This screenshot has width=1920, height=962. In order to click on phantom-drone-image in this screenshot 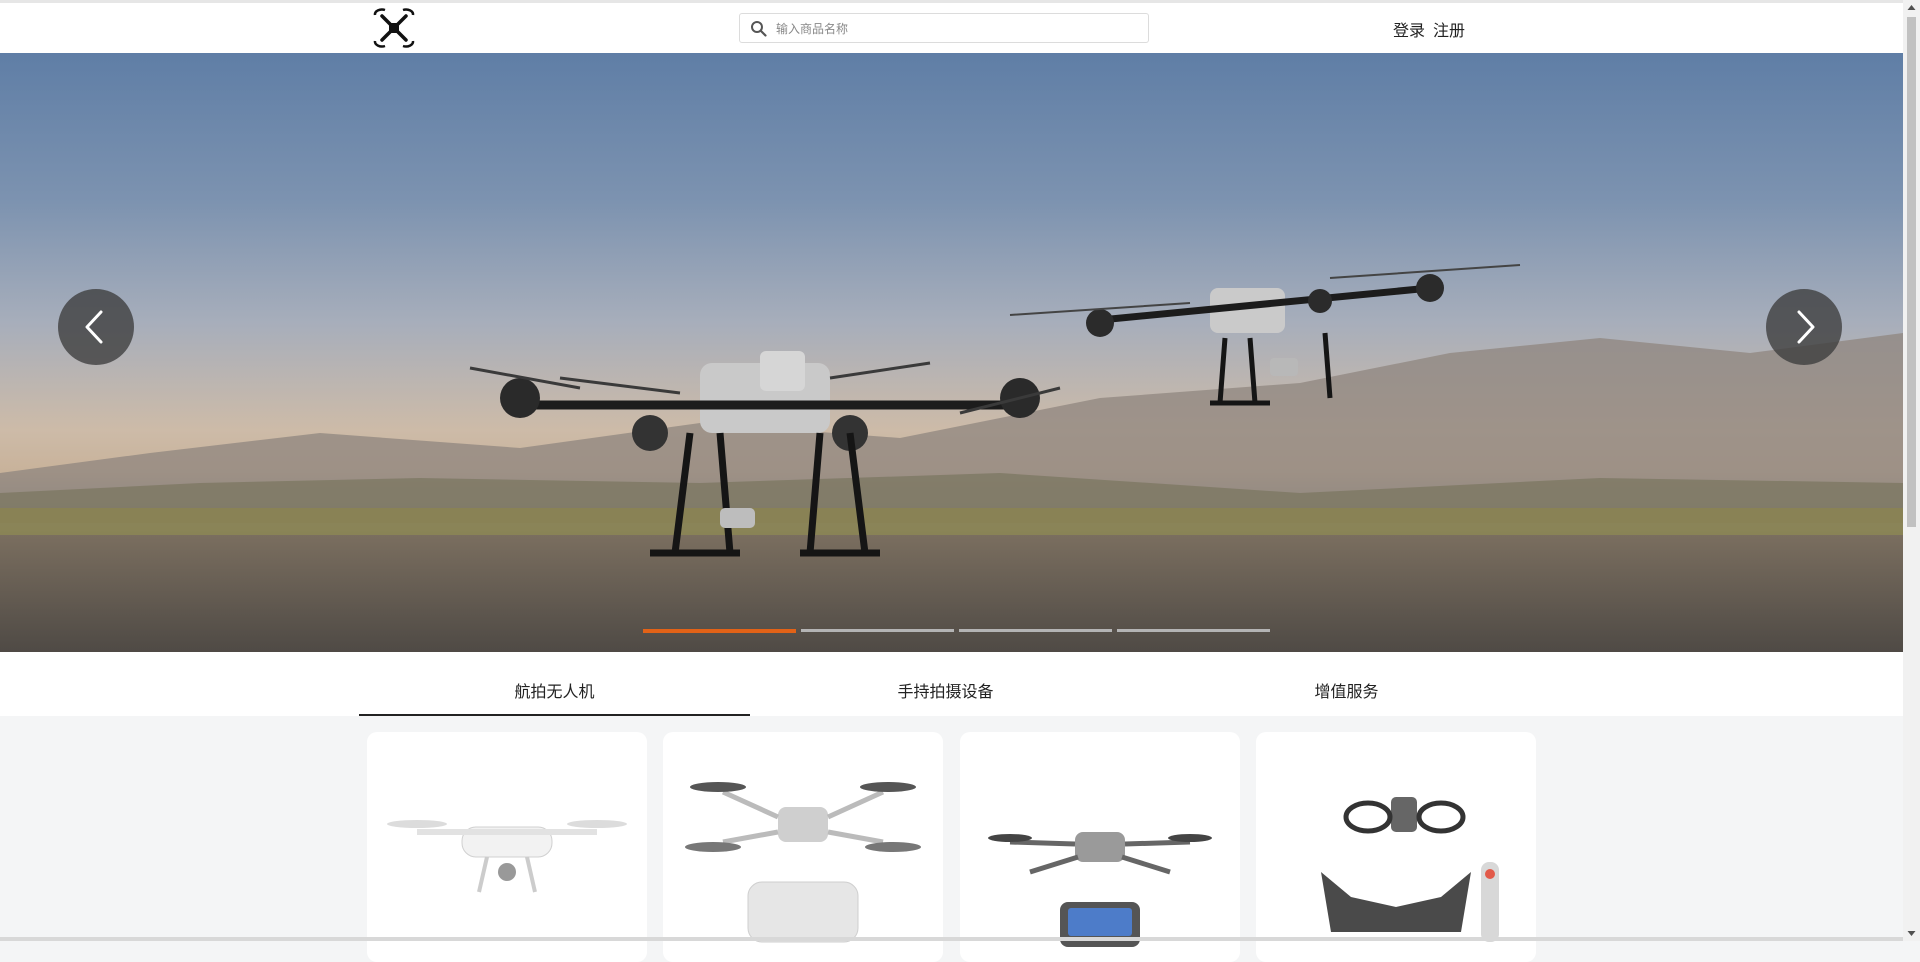, I will do `click(507, 856)`.